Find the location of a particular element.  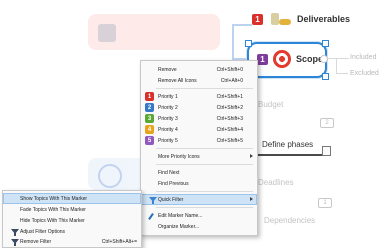

menu-item-remove-all-icons: Remove All Icons Ctrl+Alt+0 is located at coordinates (199, 80).